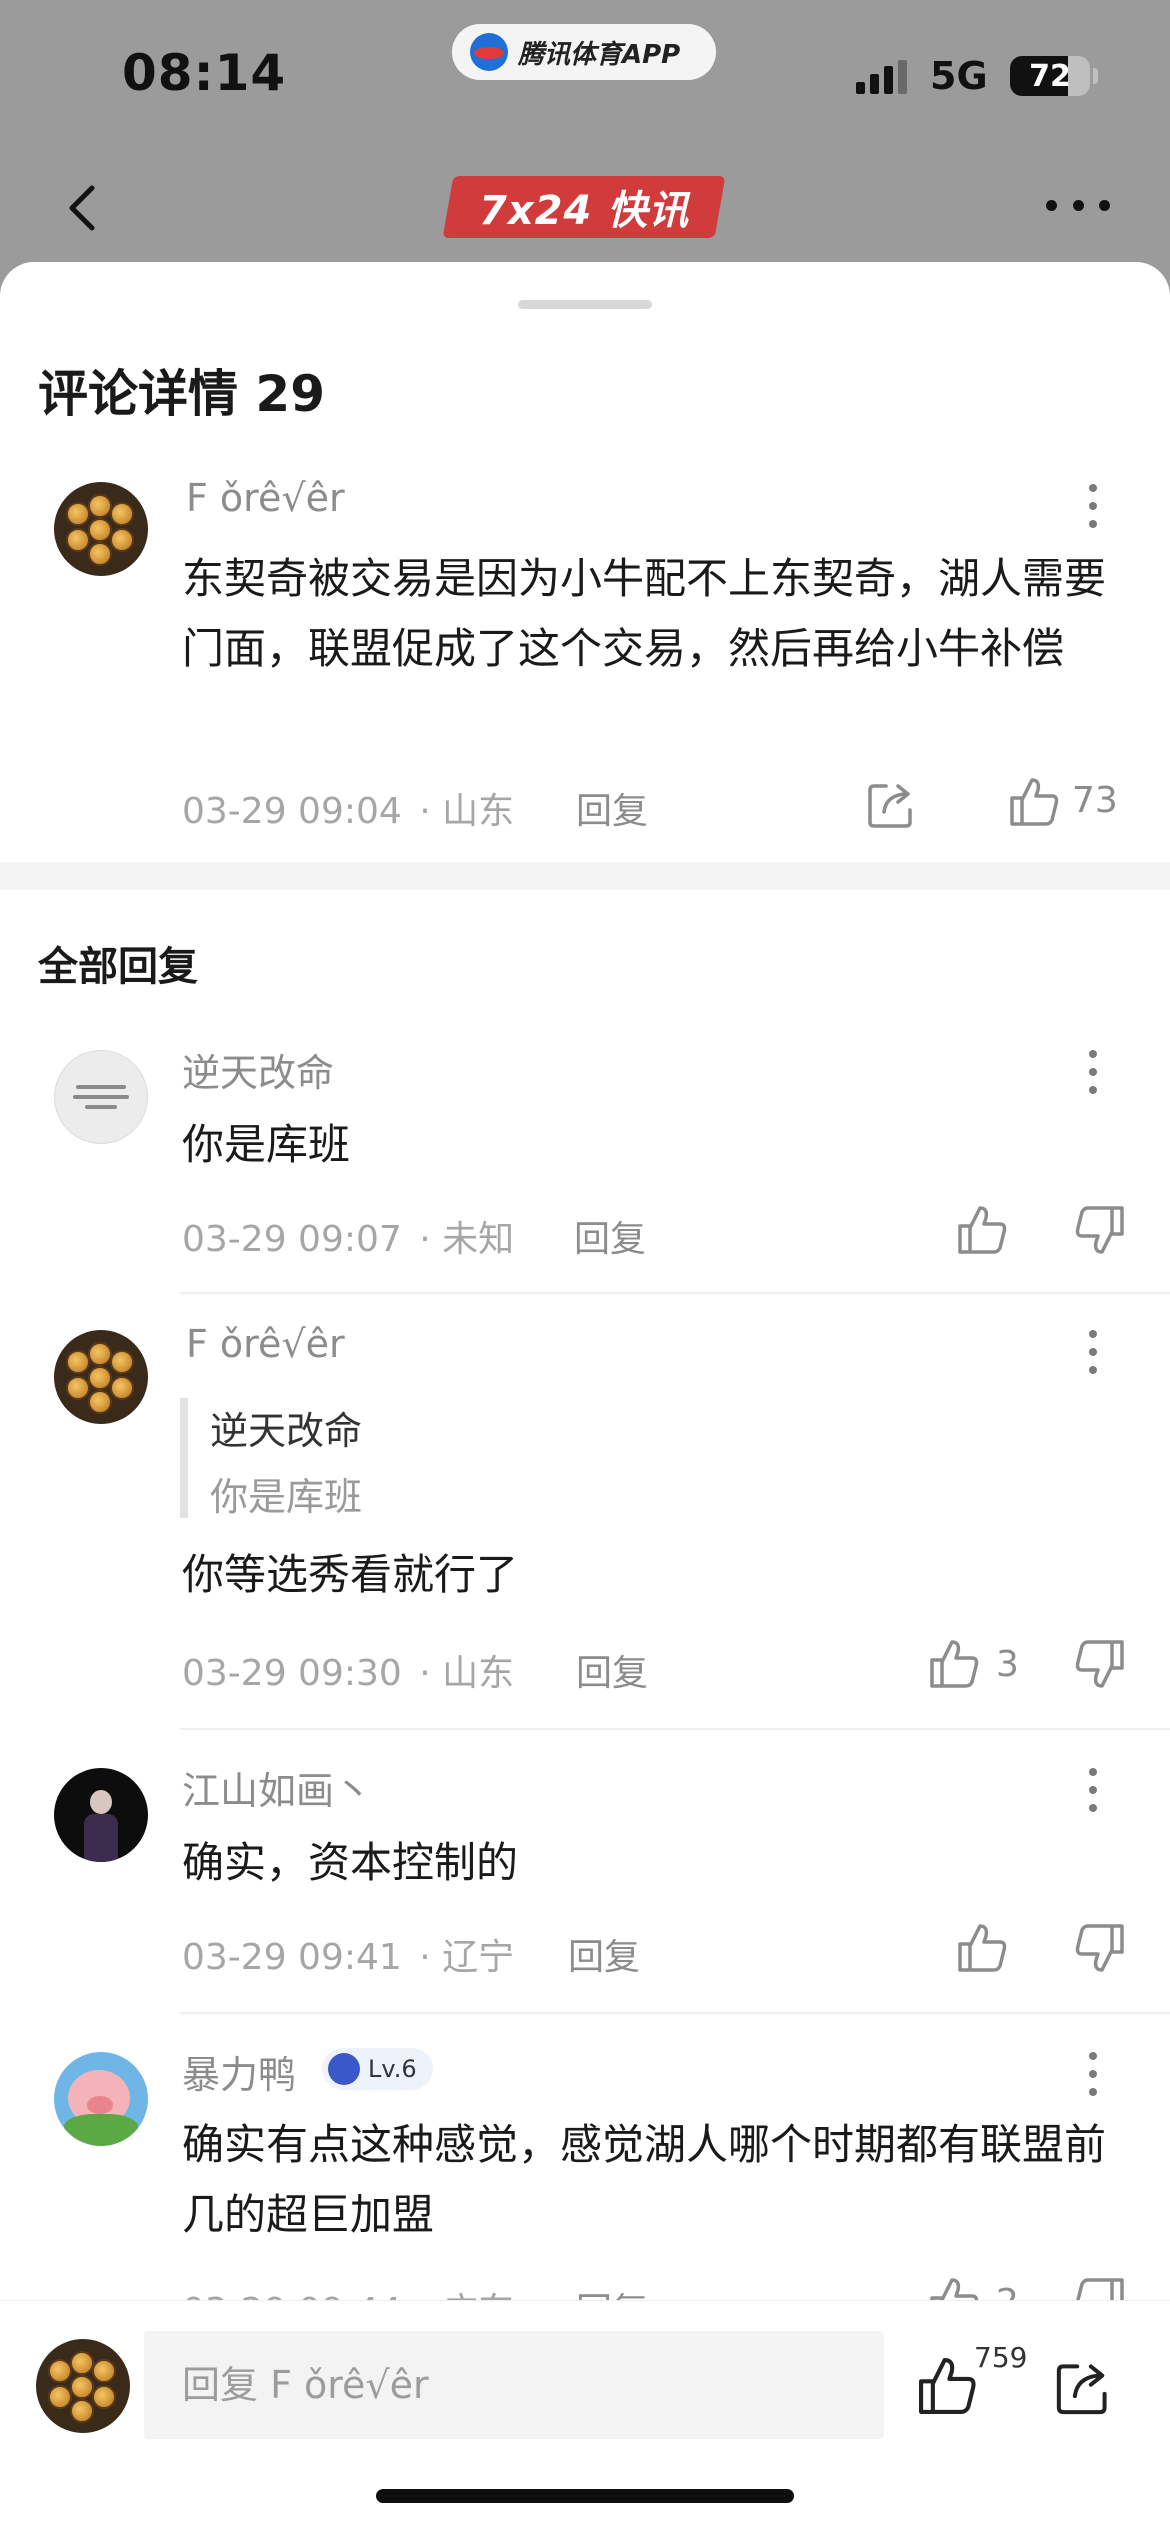 The height and width of the screenshot is (2532, 1170). What do you see at coordinates (292, 1673) in the screenshot?
I see `reply-time: 03-29 09:30` at bounding box center [292, 1673].